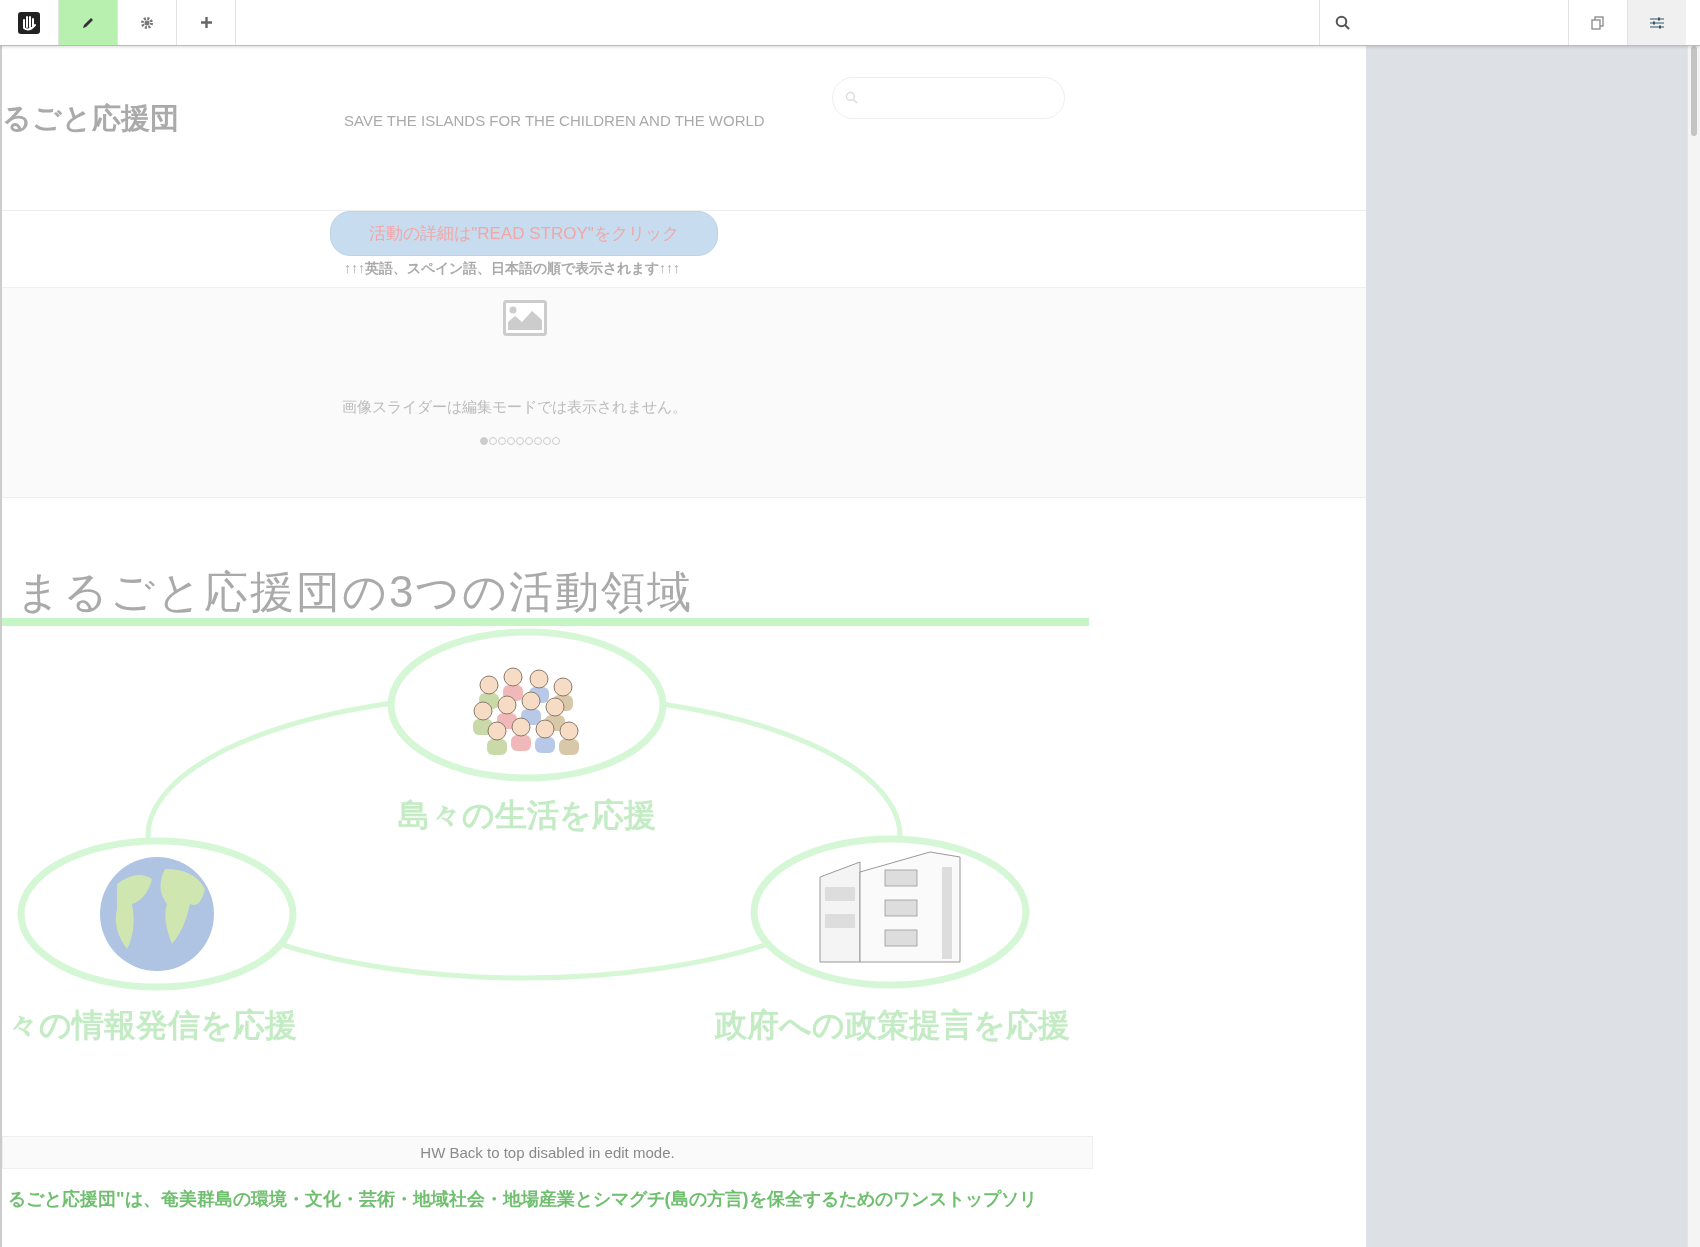  I want to click on scrollbar, so click(1693, 646).